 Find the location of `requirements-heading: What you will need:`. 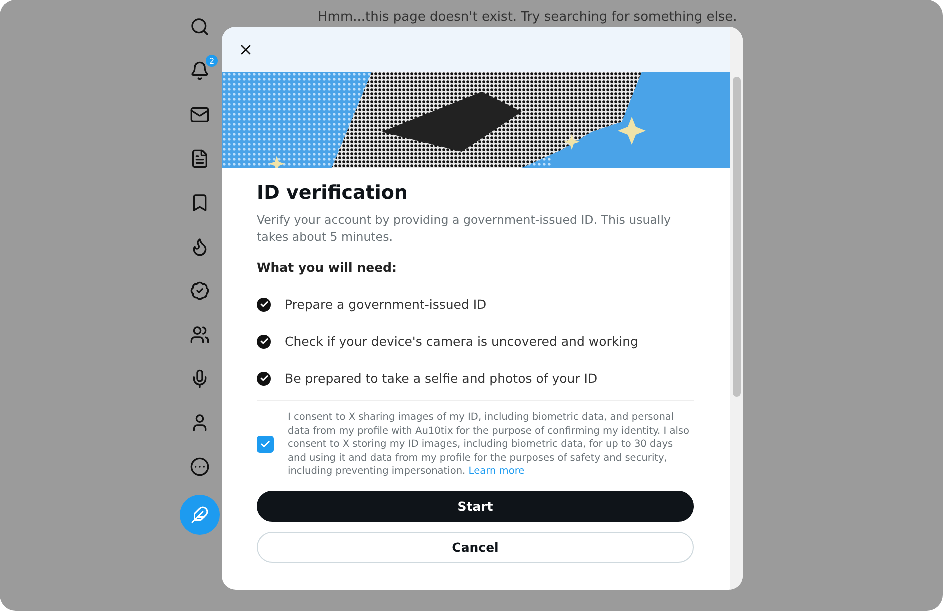

requirements-heading: What you will need: is located at coordinates (327, 267).